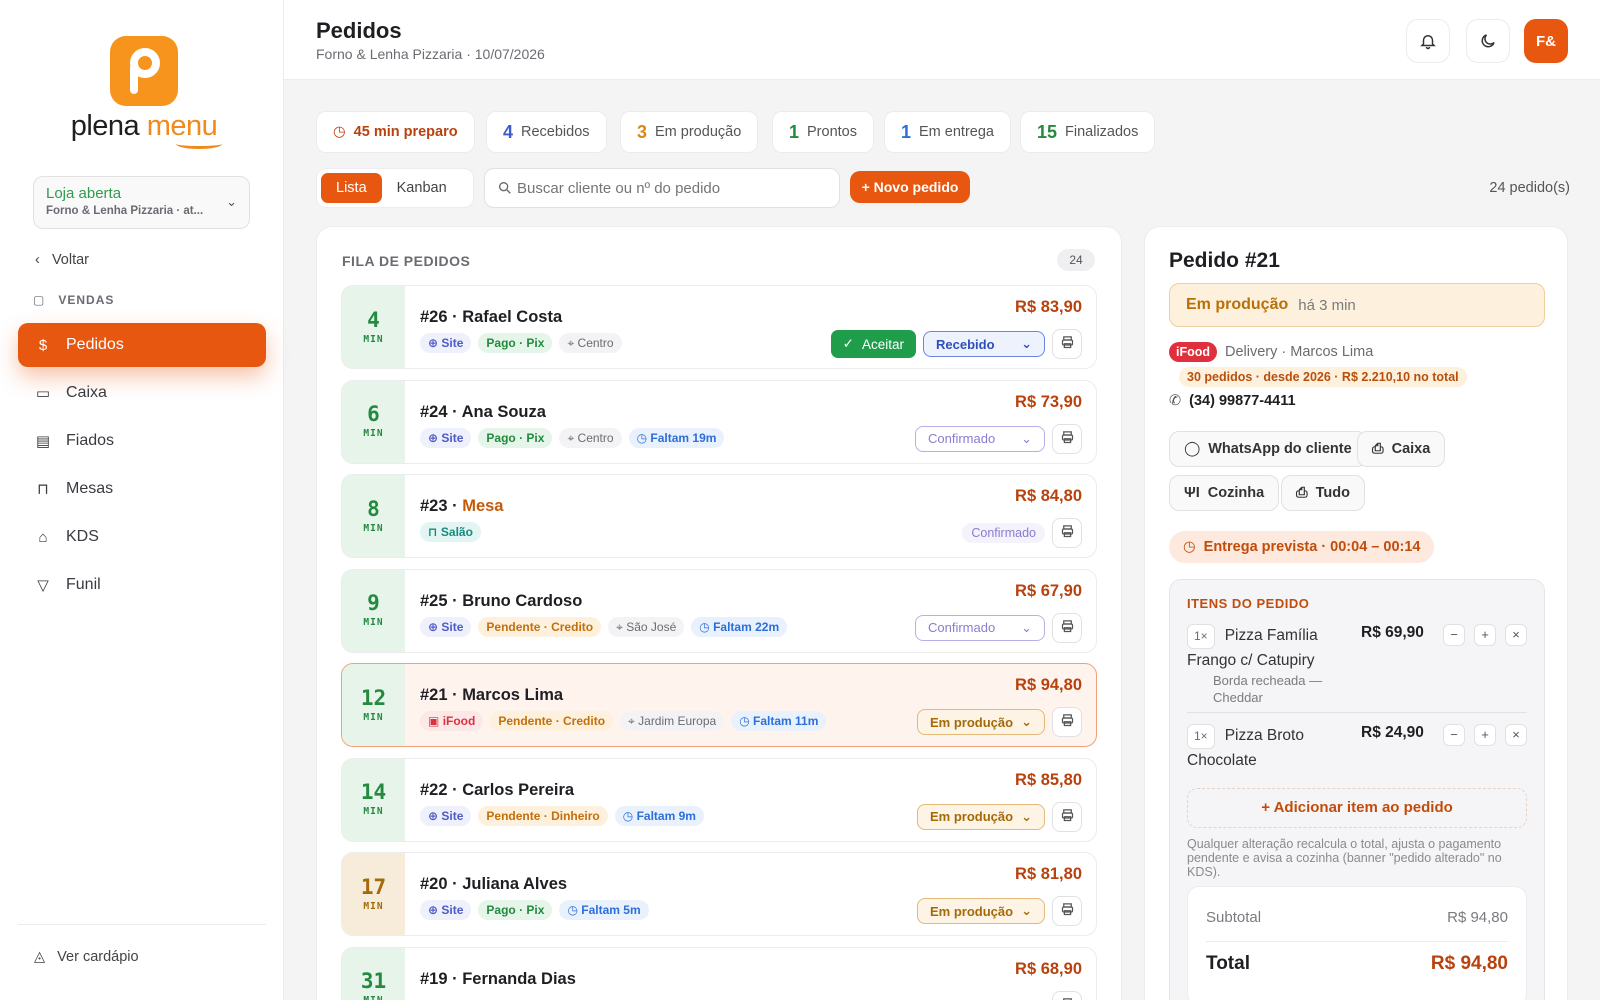 The width and height of the screenshot is (1600, 1000). Describe the element at coordinates (351, 188) in the screenshot. I see `tab-lista: Lista` at that location.